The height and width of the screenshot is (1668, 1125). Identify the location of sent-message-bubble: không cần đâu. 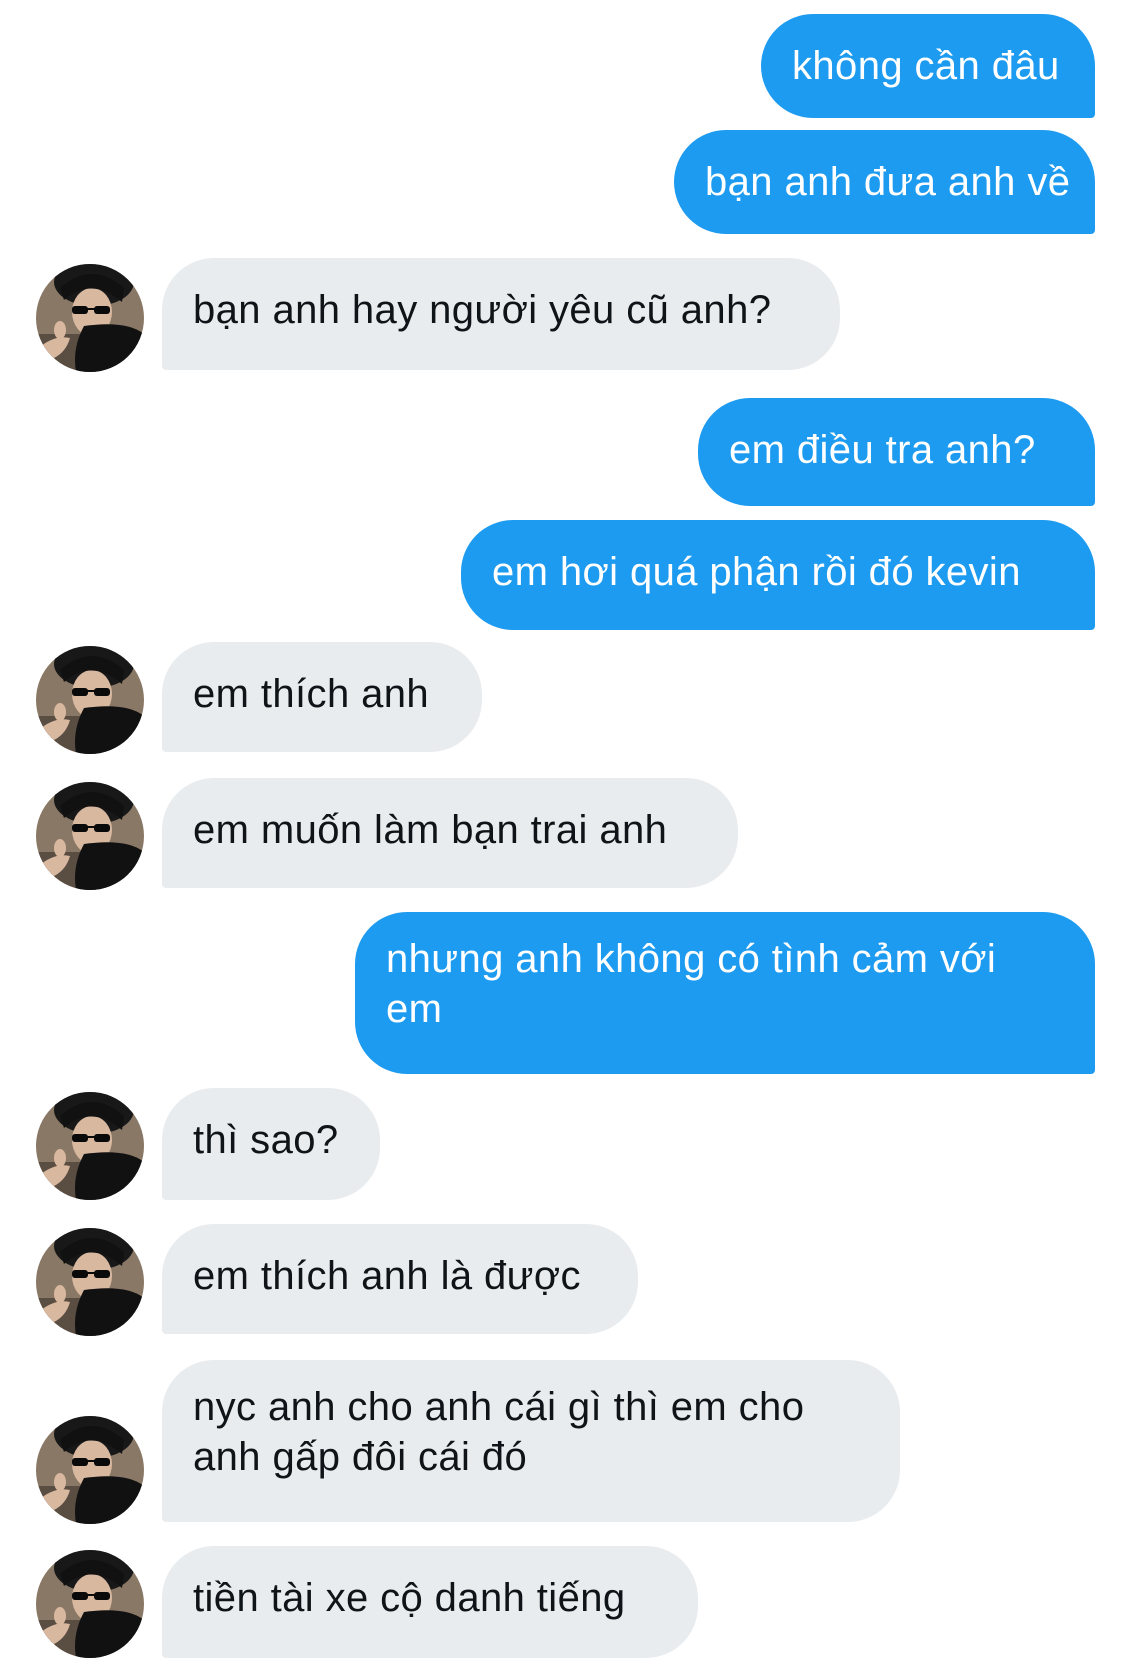
(928, 66).